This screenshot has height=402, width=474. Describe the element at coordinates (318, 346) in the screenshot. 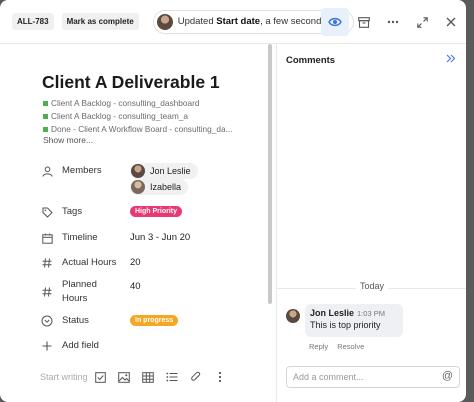

I see `reply-link: Reply` at that location.